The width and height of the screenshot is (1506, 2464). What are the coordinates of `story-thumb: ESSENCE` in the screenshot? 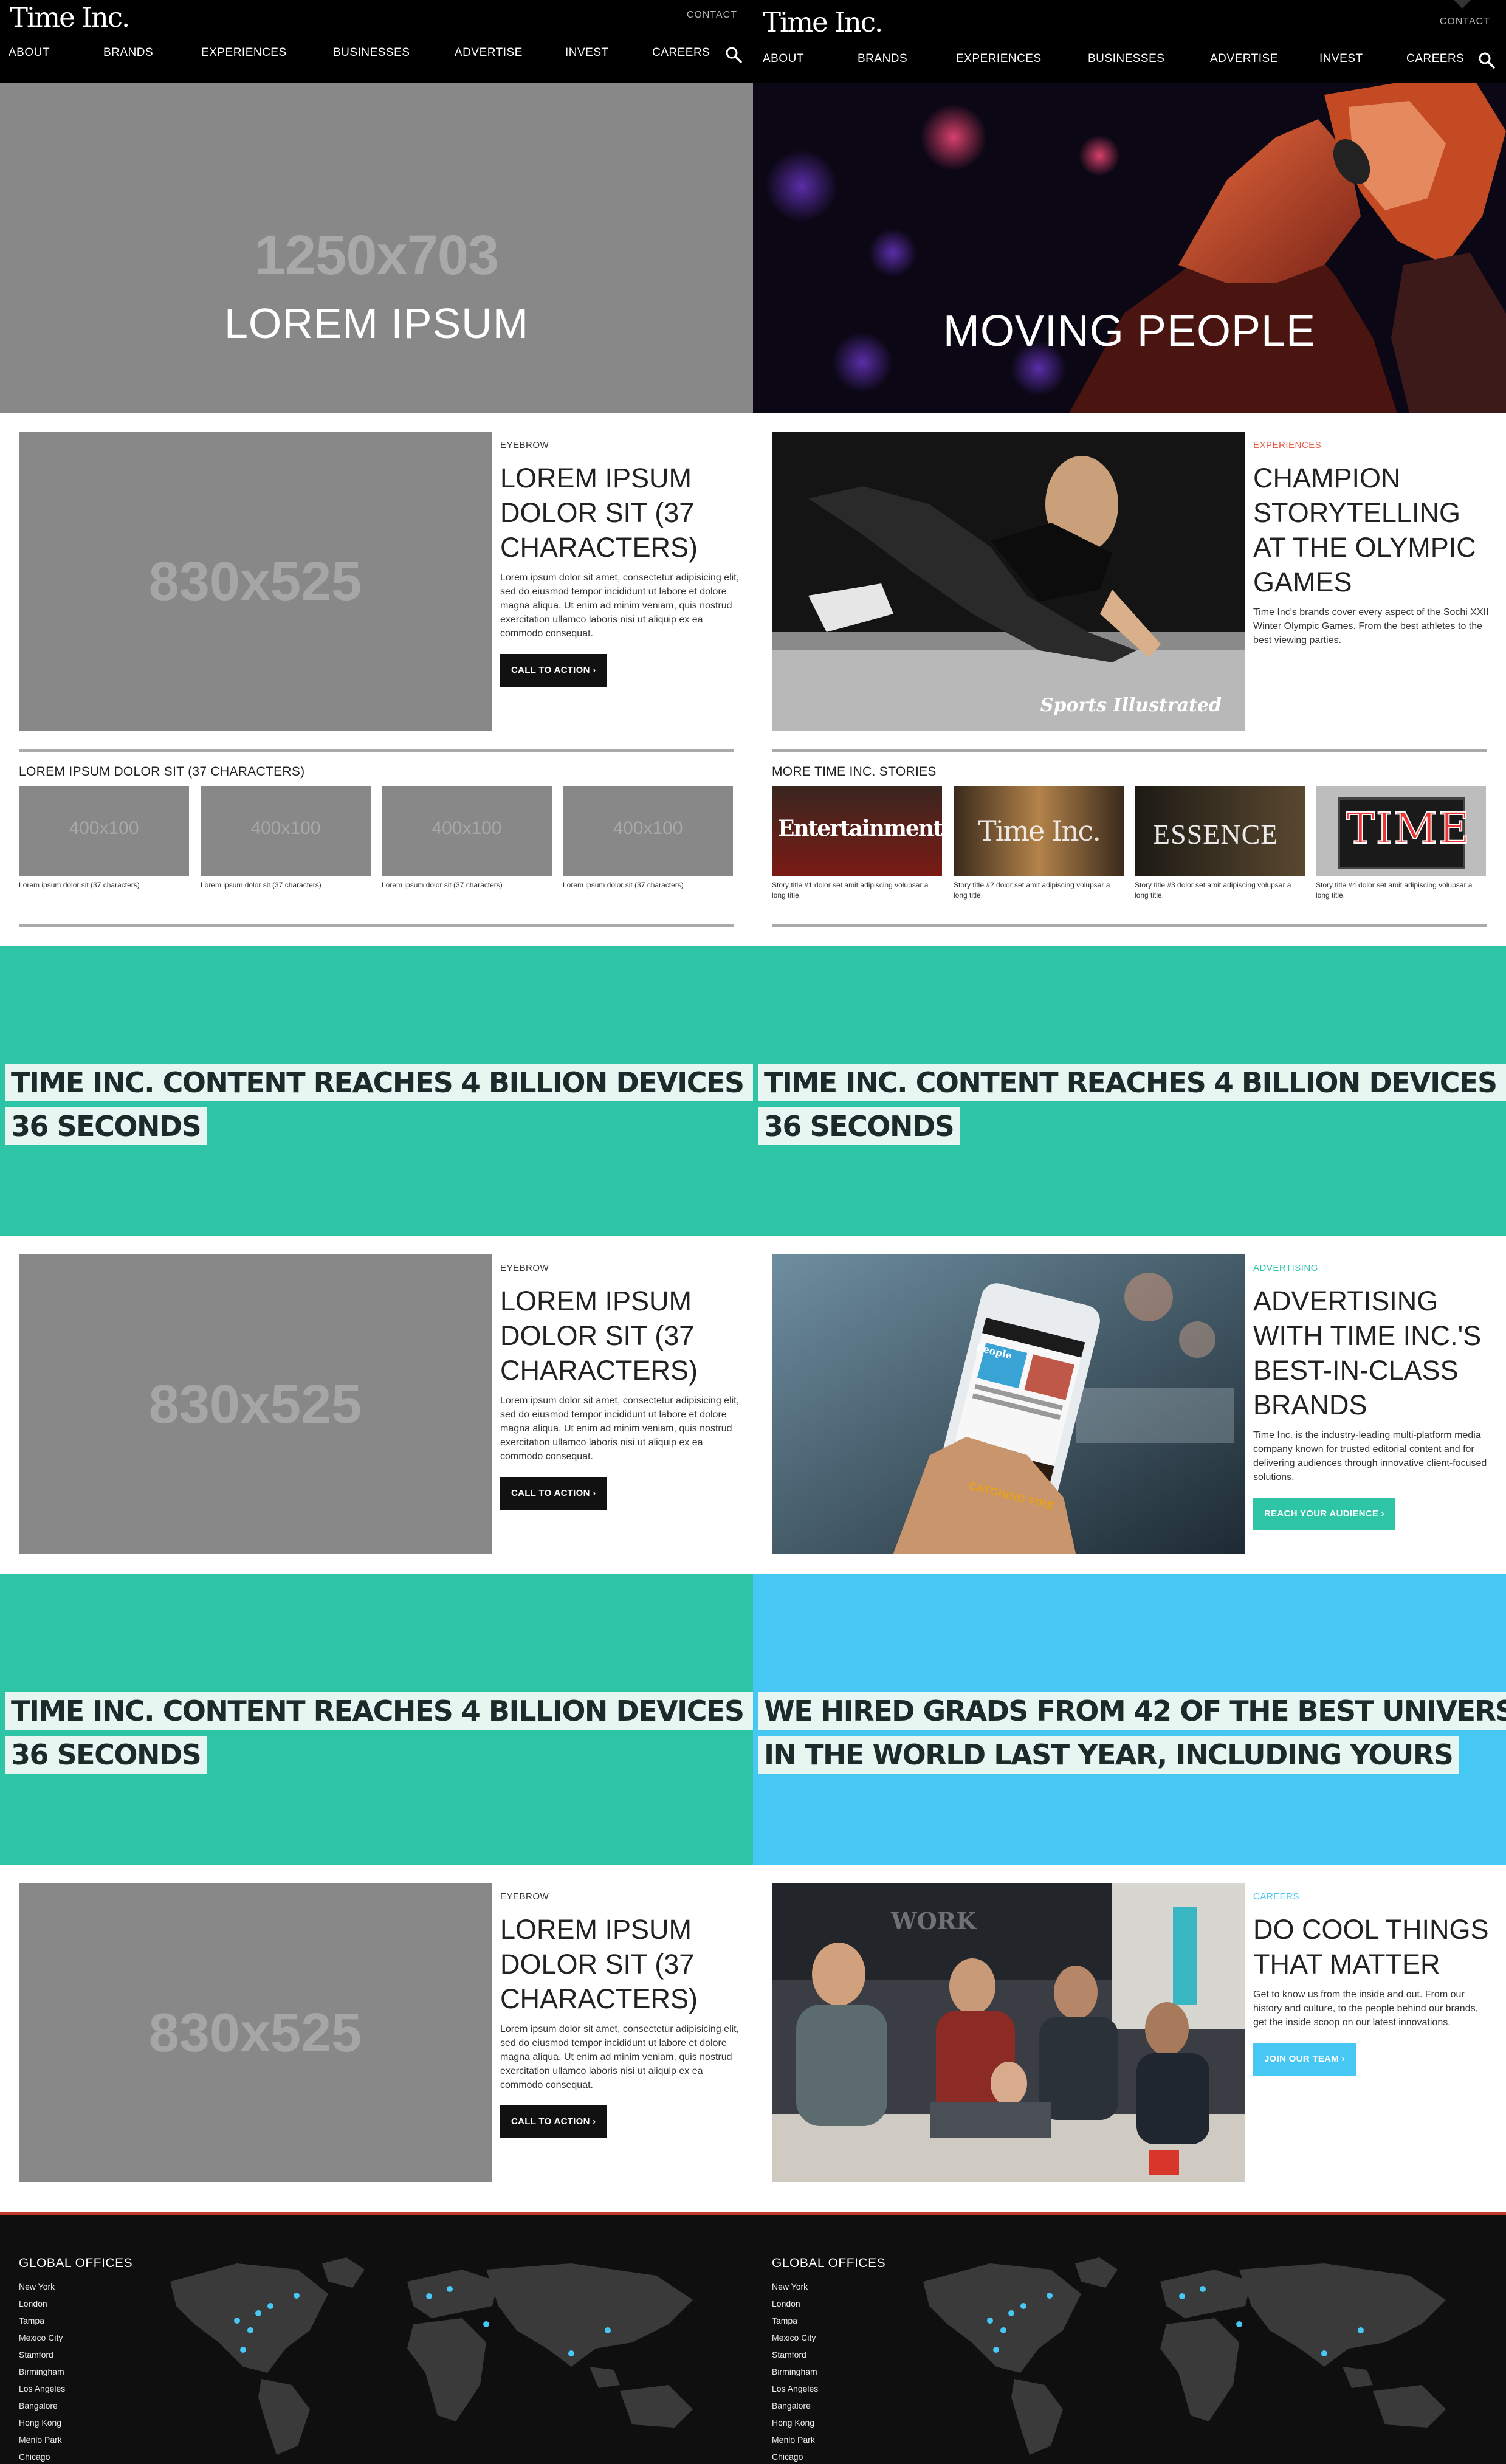 It's located at (1220, 831).